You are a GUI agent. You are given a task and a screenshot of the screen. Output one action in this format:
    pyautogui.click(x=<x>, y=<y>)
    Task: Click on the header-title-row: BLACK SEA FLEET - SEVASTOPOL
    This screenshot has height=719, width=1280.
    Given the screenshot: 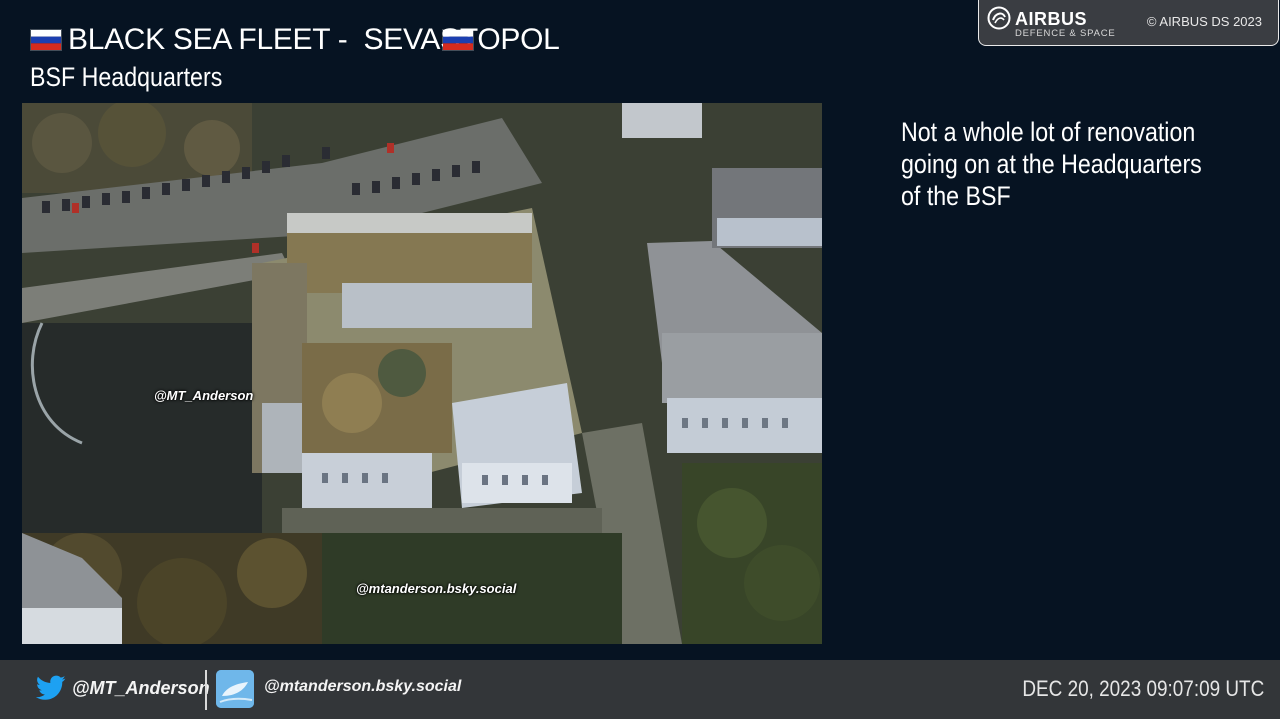 What is the action you would take?
    pyautogui.click(x=295, y=40)
    